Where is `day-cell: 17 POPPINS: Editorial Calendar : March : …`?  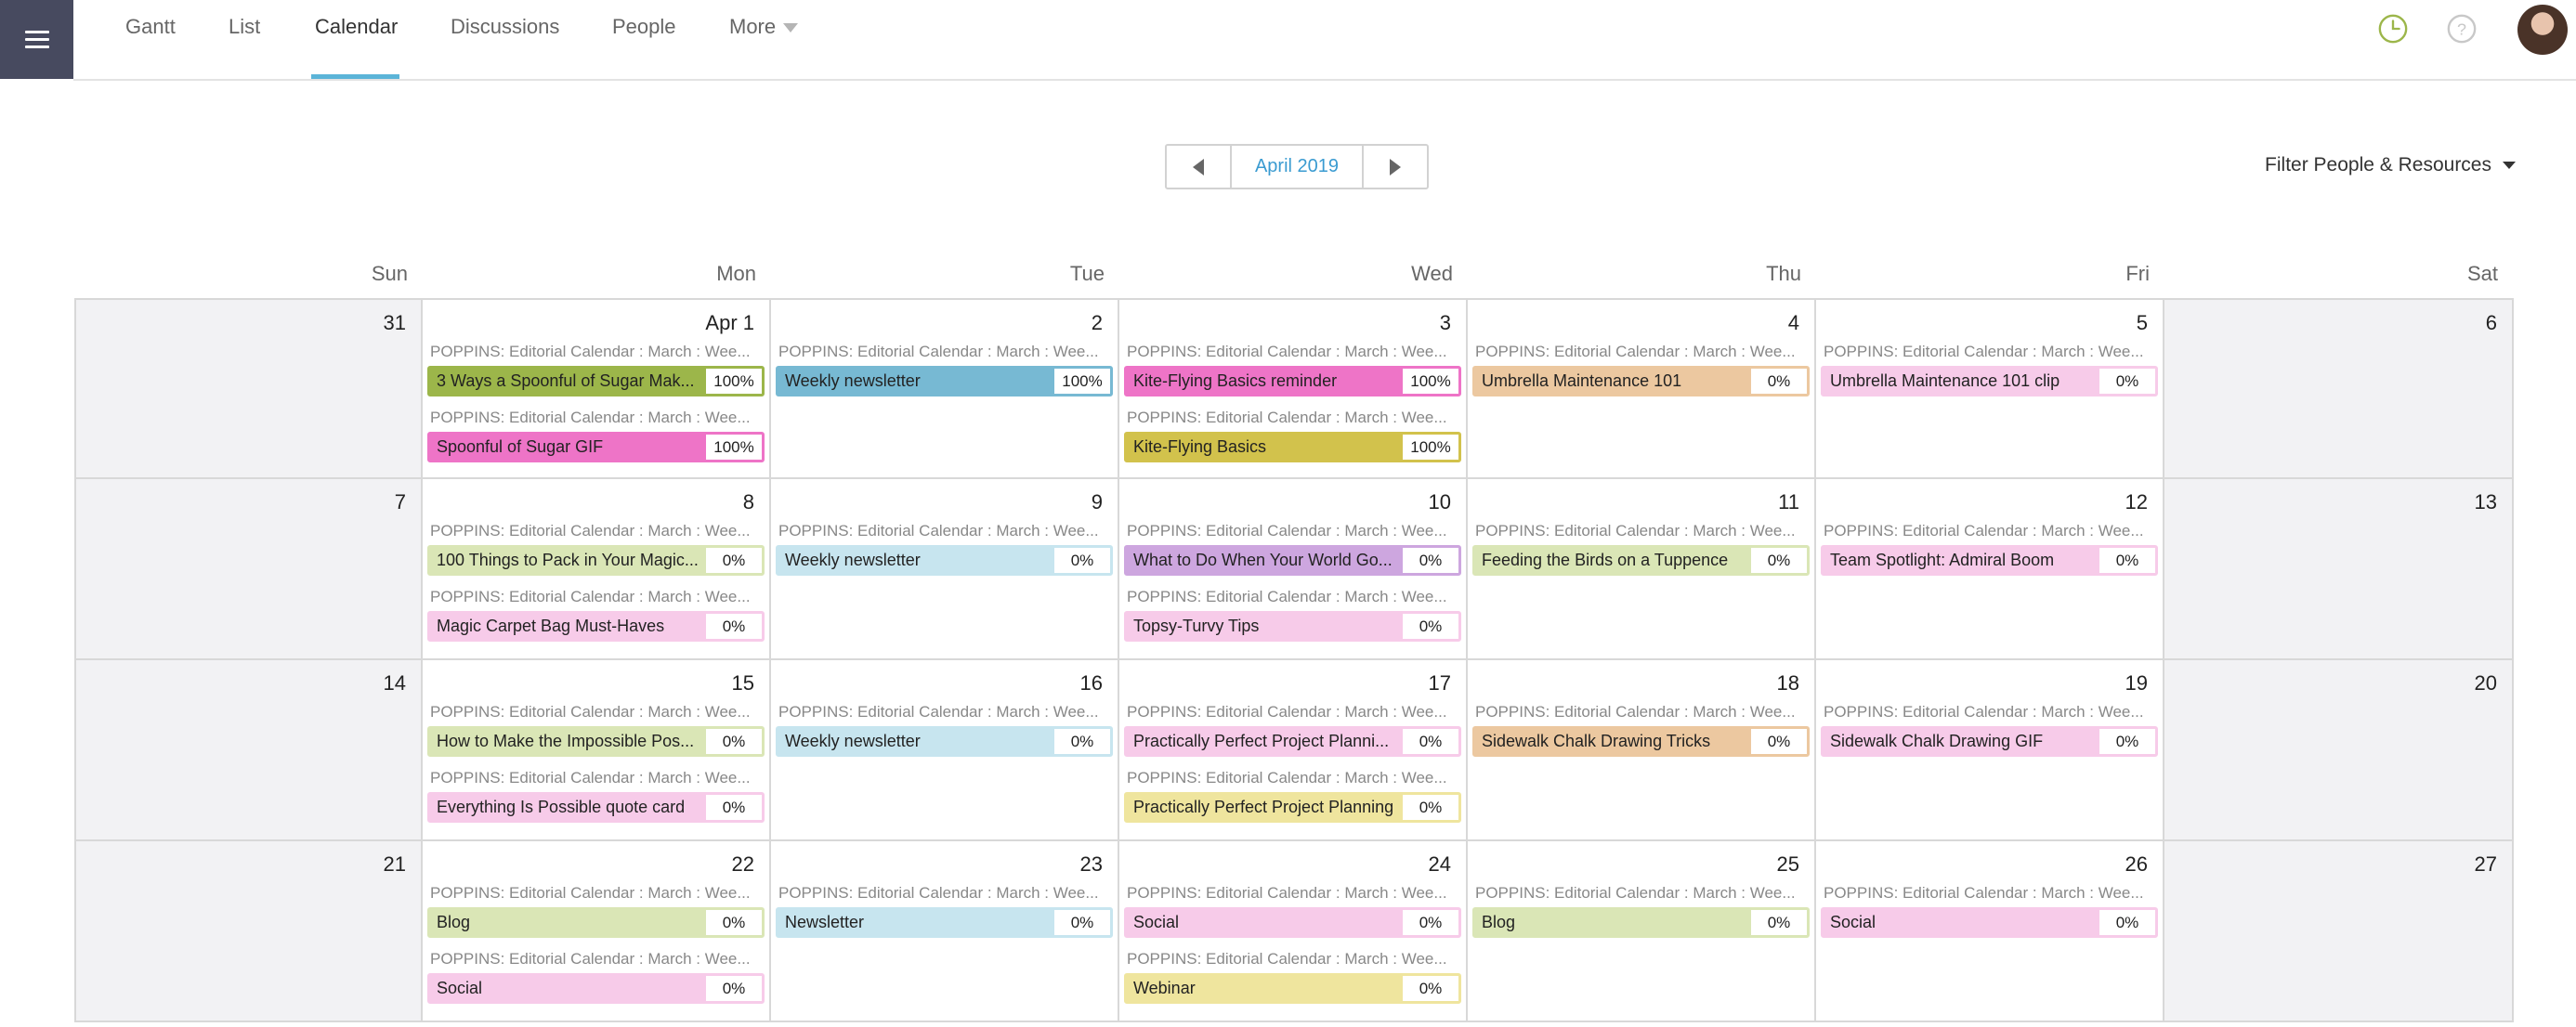 day-cell: 17 POPPINS: Editorial Calendar : March : … is located at coordinates (1293, 750).